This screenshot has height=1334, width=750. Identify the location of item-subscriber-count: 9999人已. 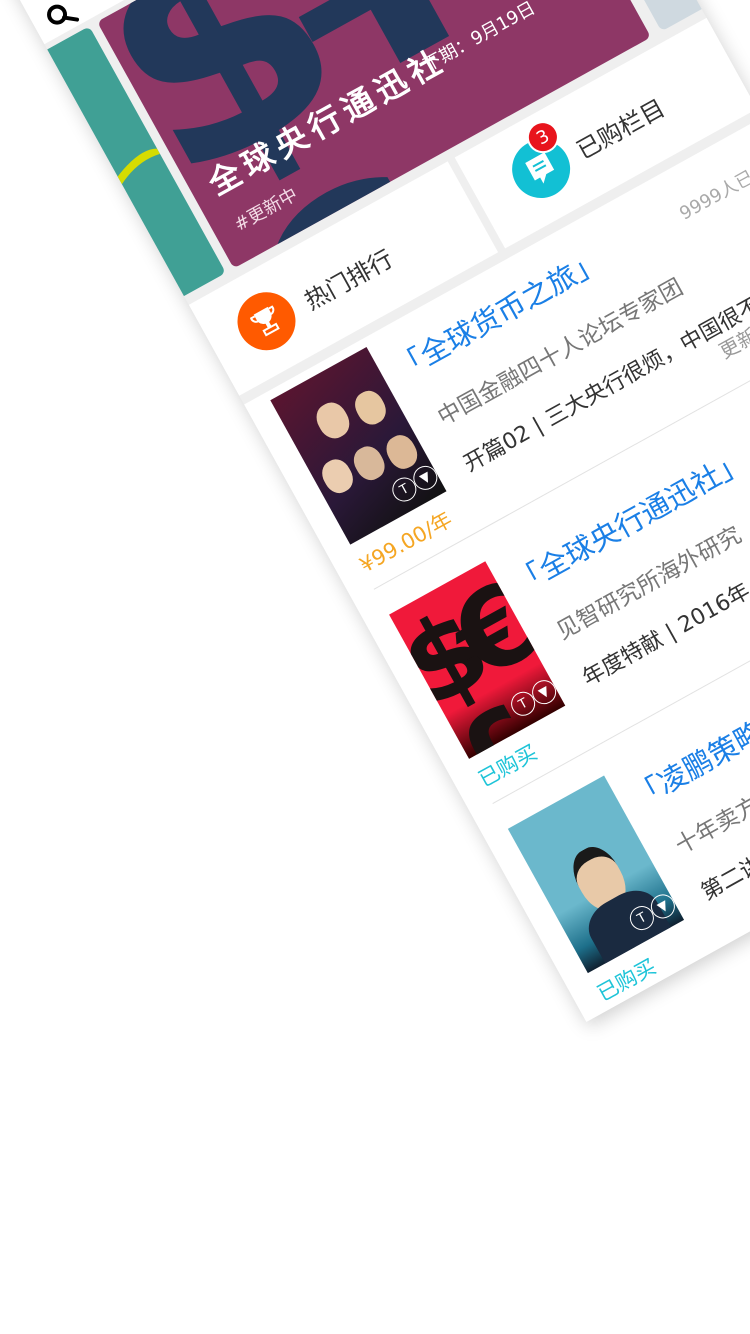
(713, 195).